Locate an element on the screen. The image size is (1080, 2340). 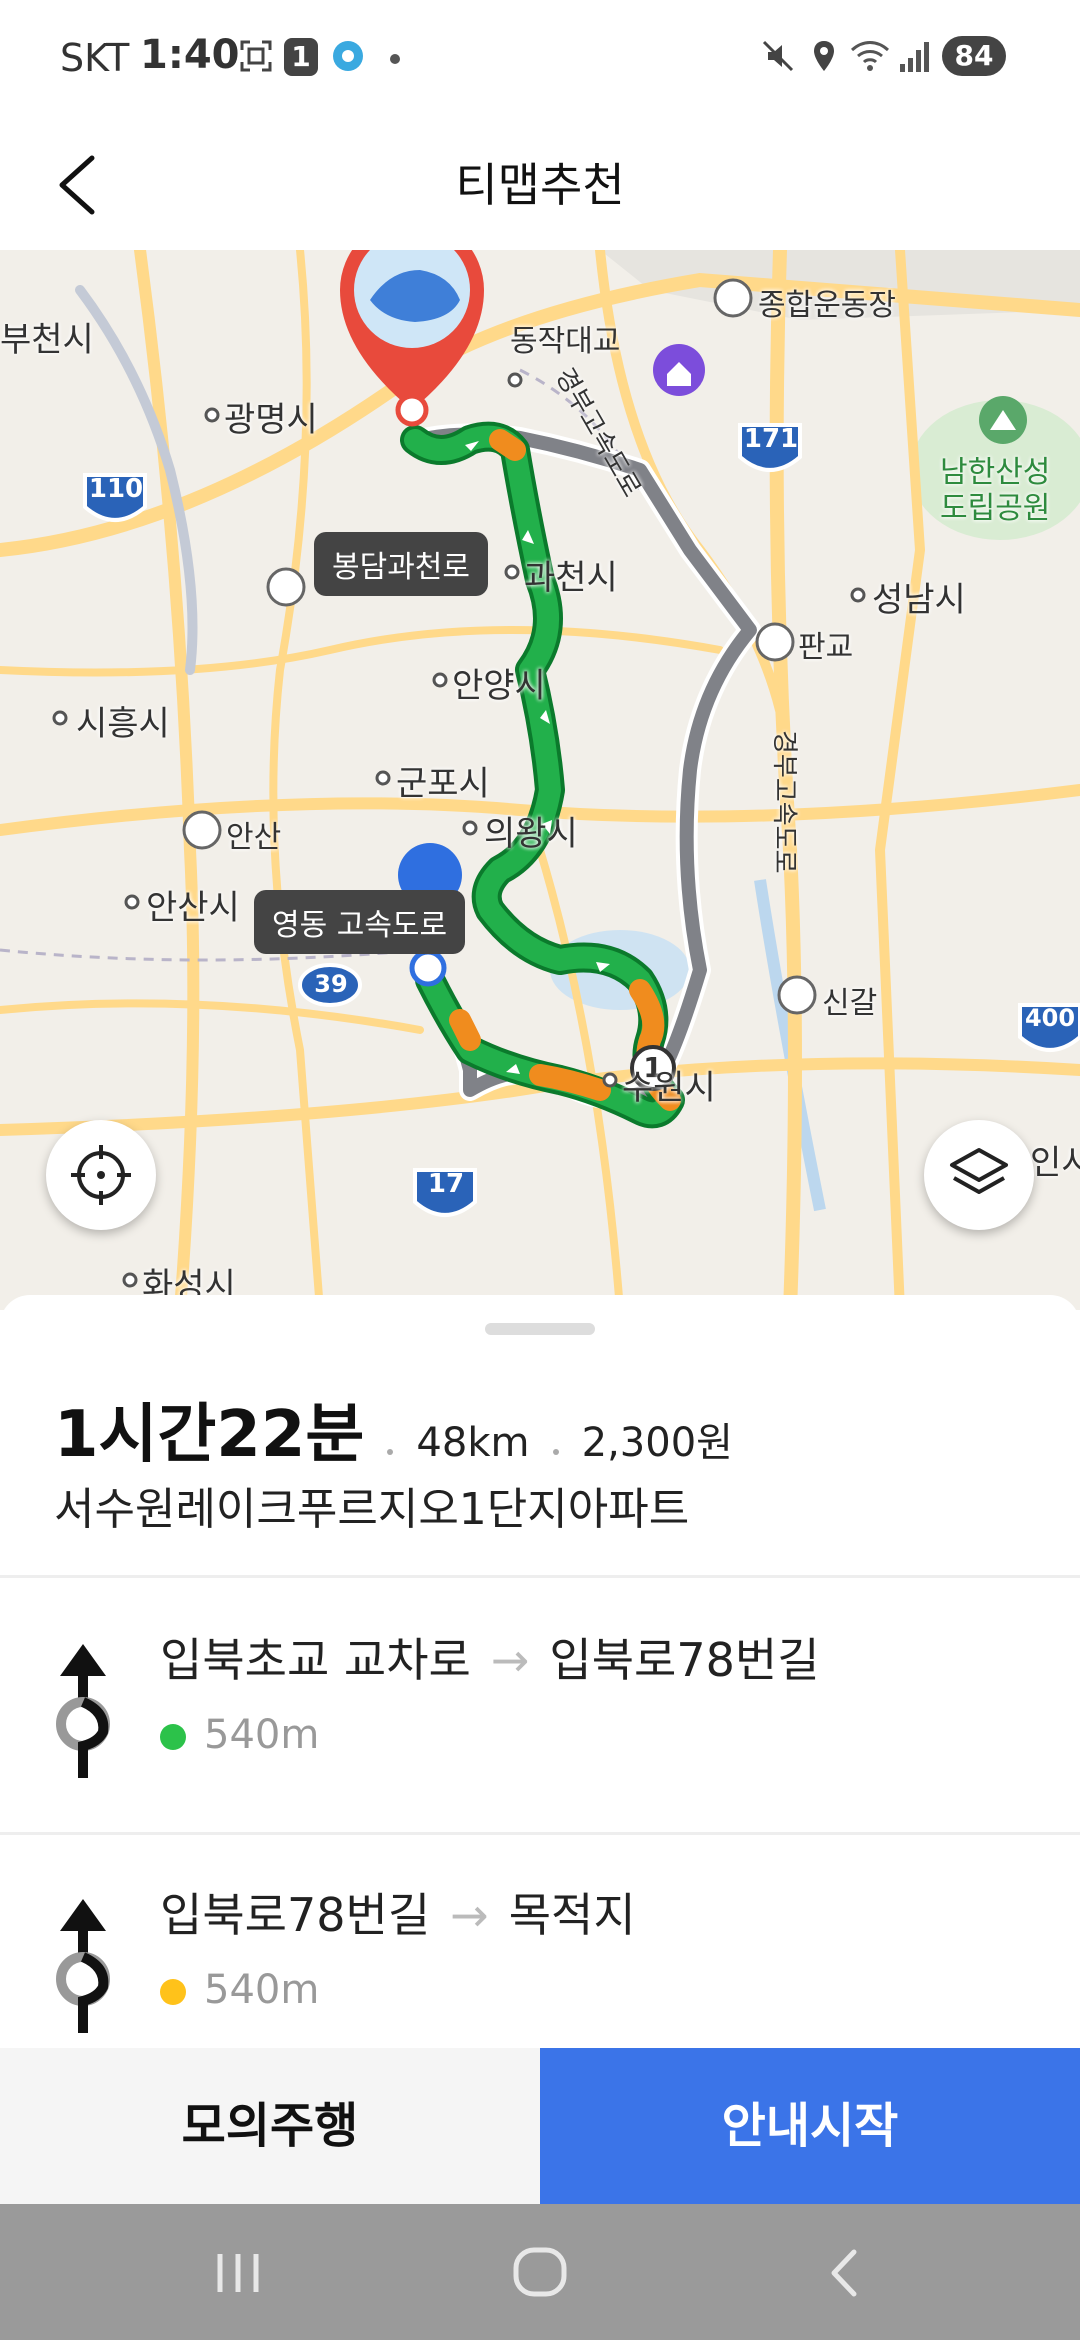
route-duration: 1시간22분 is located at coordinates (209, 1435).